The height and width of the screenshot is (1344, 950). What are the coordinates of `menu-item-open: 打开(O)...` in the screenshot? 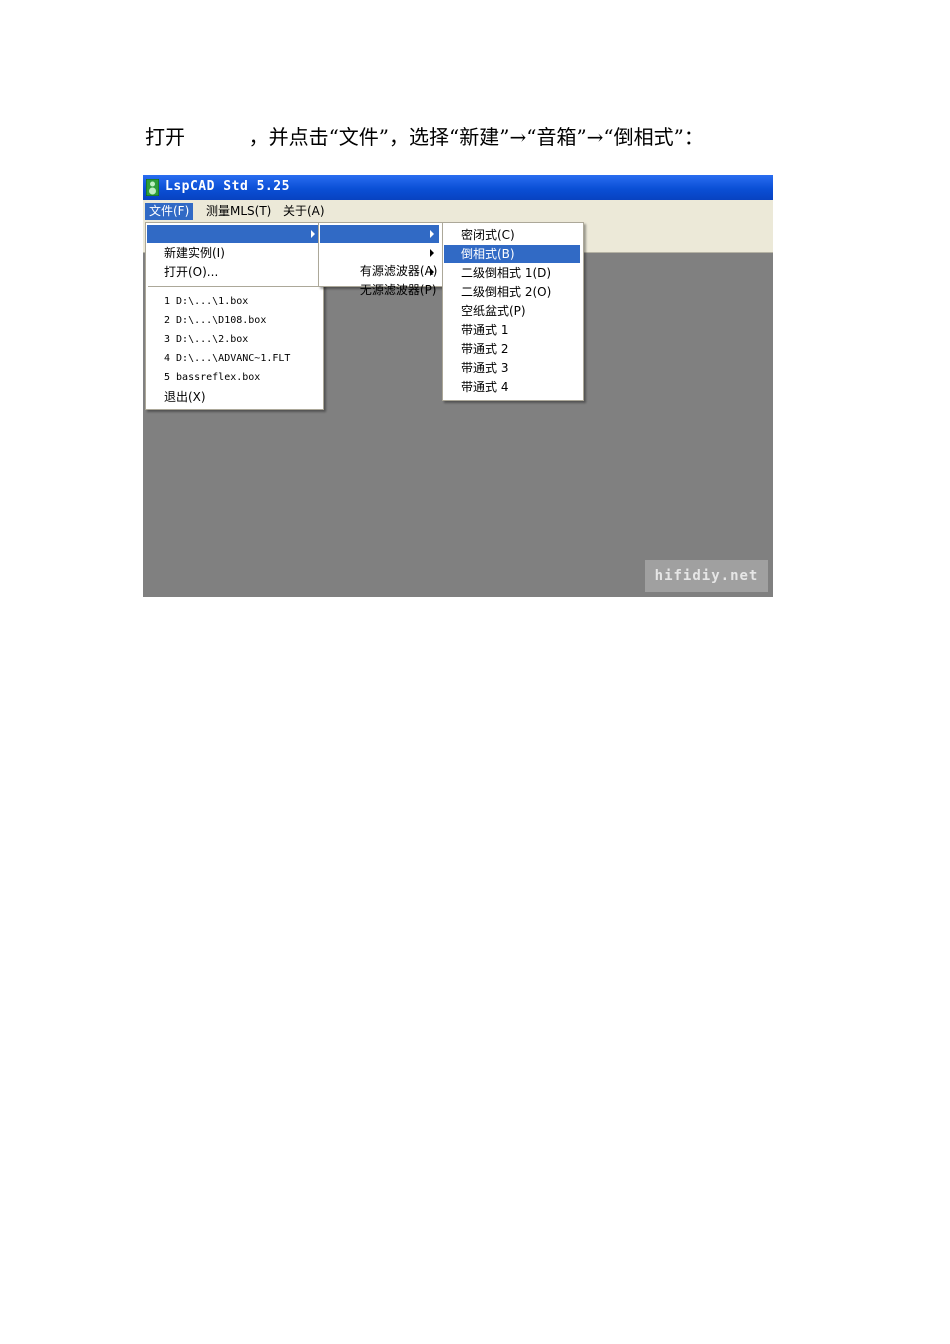 It's located at (233, 272).